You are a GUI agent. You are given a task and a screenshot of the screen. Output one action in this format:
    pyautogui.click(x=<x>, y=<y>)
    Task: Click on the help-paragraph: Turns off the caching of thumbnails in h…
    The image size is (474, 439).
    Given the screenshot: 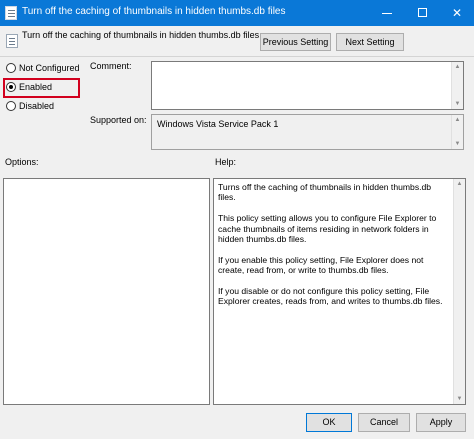 What is the action you would take?
    pyautogui.click(x=325, y=192)
    